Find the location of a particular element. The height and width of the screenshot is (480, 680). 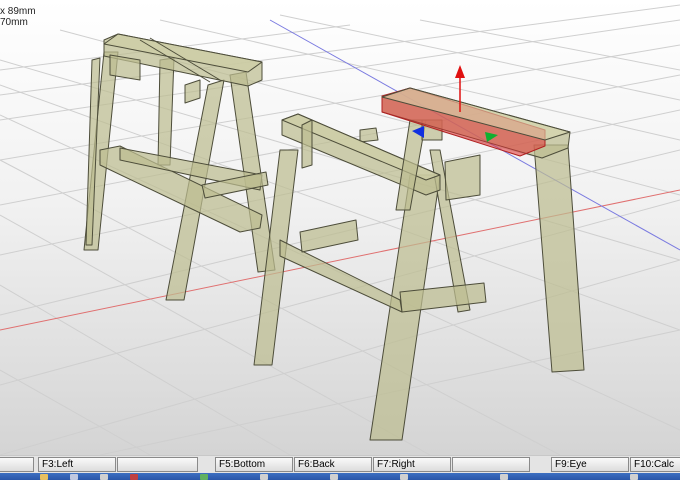

fkey-f10-calc: F10:Calc is located at coordinates (655, 464).